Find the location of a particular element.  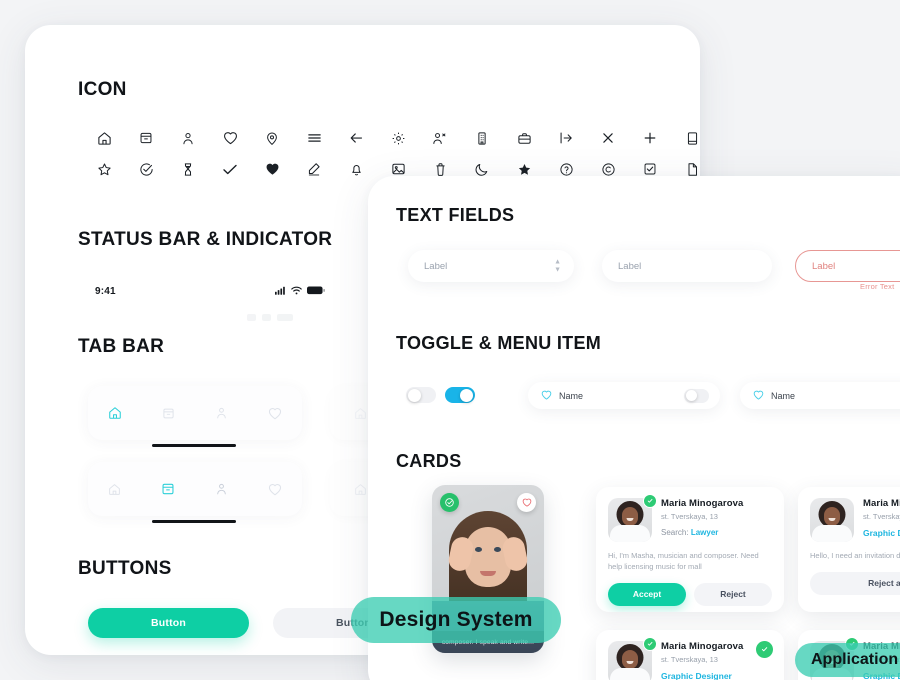

contact-role: Lawyer is located at coordinates (705, 532).